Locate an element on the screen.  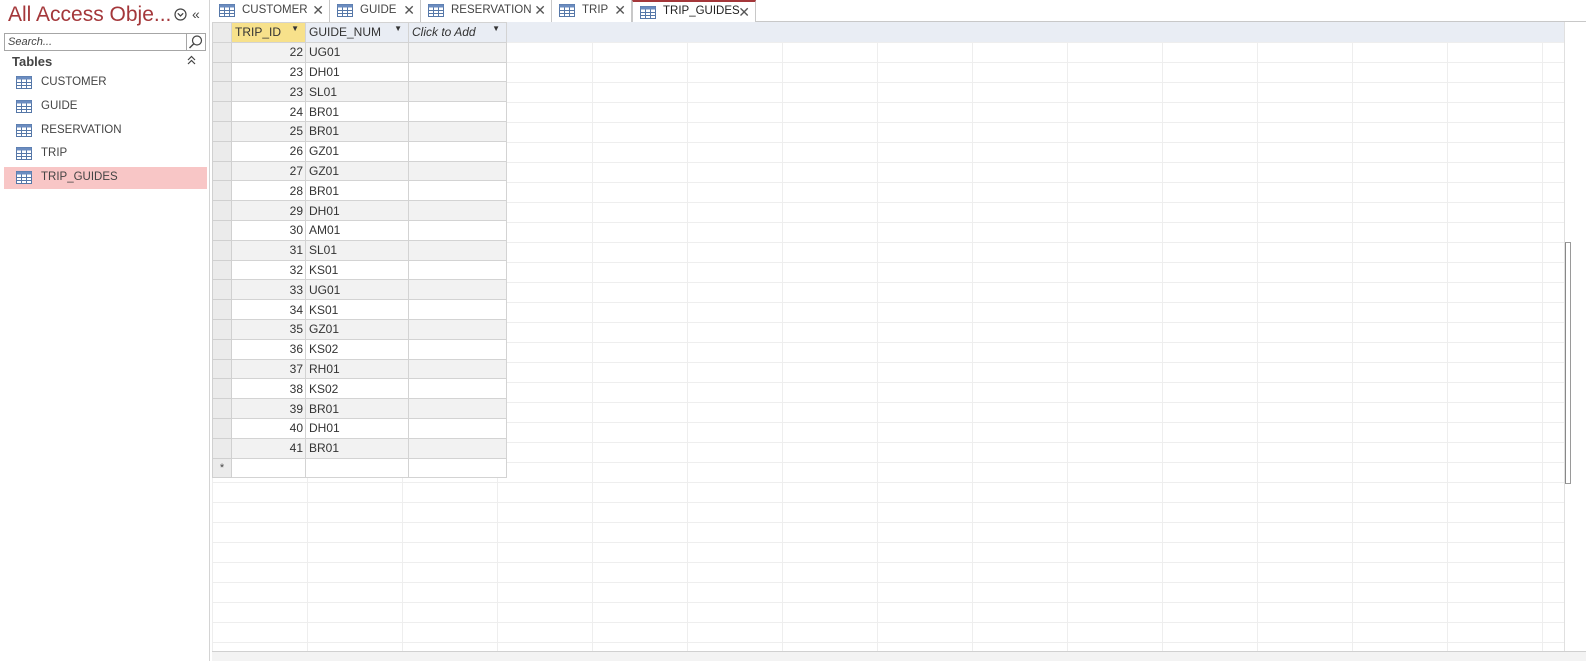
scrollbar-thumb is located at coordinates (1568, 363).